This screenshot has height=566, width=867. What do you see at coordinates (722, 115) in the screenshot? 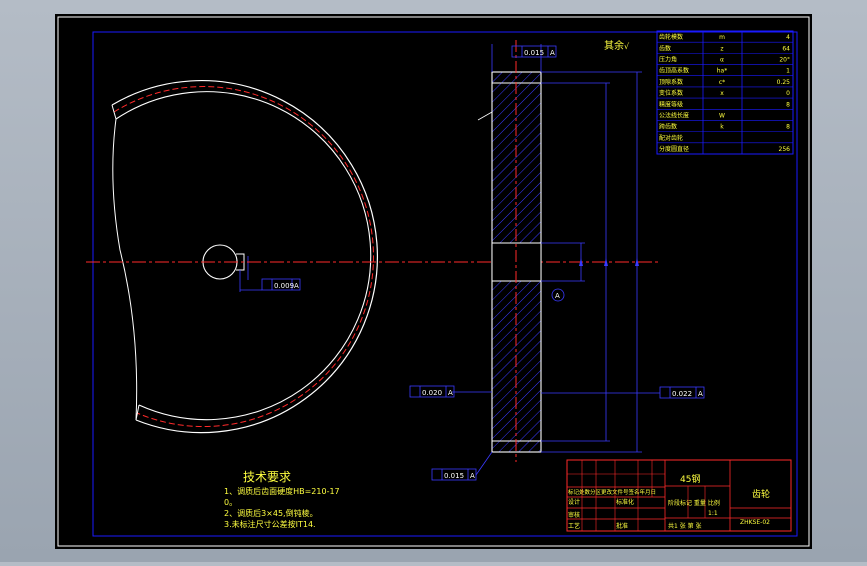
I see `param-symbol: W` at bounding box center [722, 115].